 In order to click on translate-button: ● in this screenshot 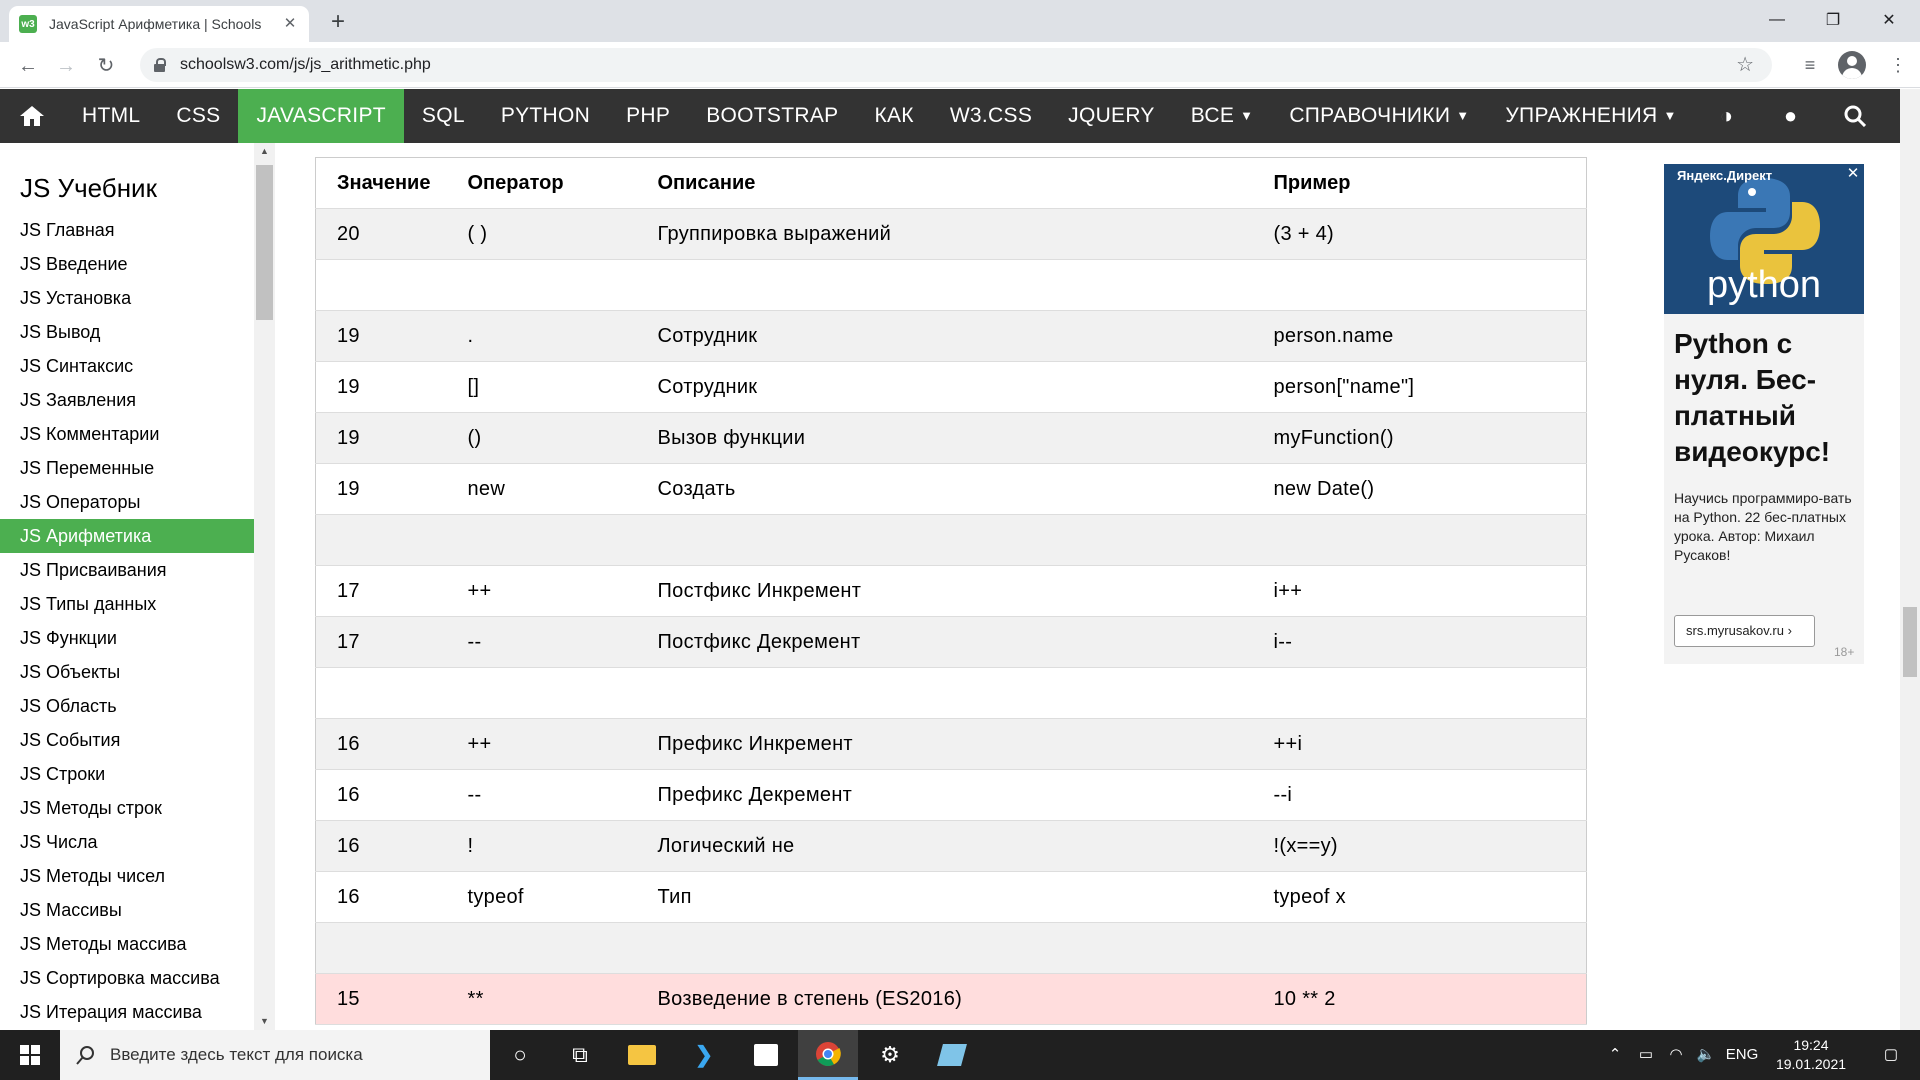, I will do `click(1791, 116)`.